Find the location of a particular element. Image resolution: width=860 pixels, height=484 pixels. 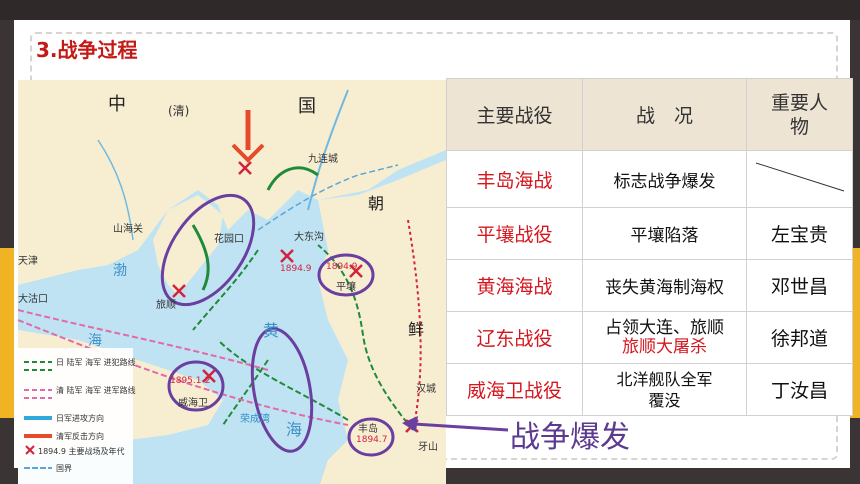

label-dagukou: 大沽口 is located at coordinates (33, 299).